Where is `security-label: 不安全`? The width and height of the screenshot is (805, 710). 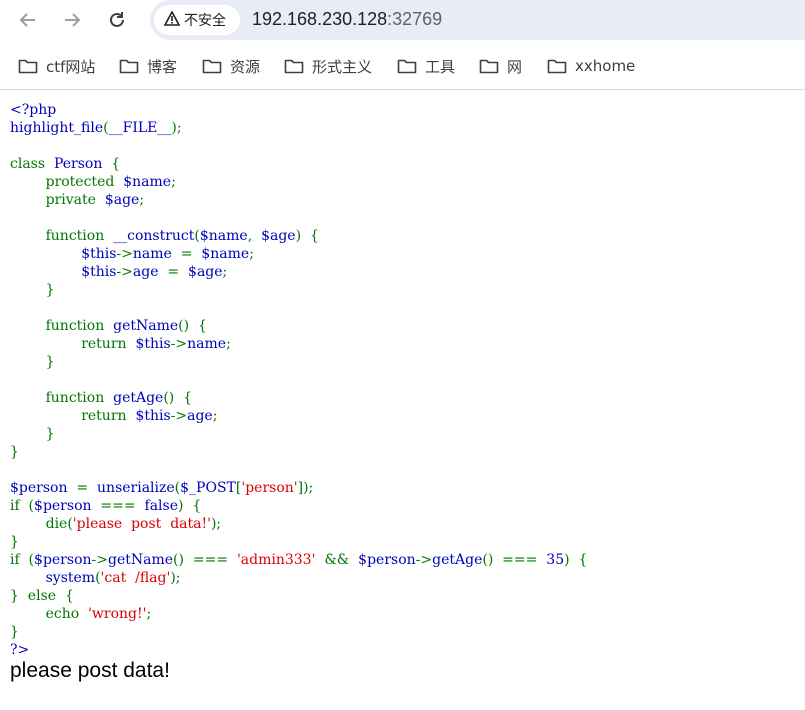 security-label: 不安全 is located at coordinates (205, 21).